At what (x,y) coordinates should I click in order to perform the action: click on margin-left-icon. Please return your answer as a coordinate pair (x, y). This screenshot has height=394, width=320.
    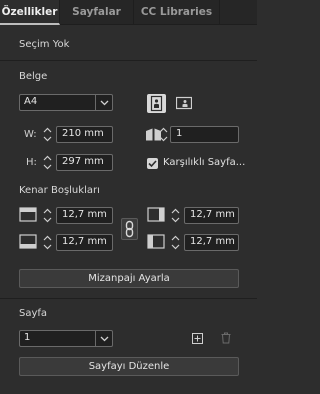
    Looking at the image, I should click on (156, 241).